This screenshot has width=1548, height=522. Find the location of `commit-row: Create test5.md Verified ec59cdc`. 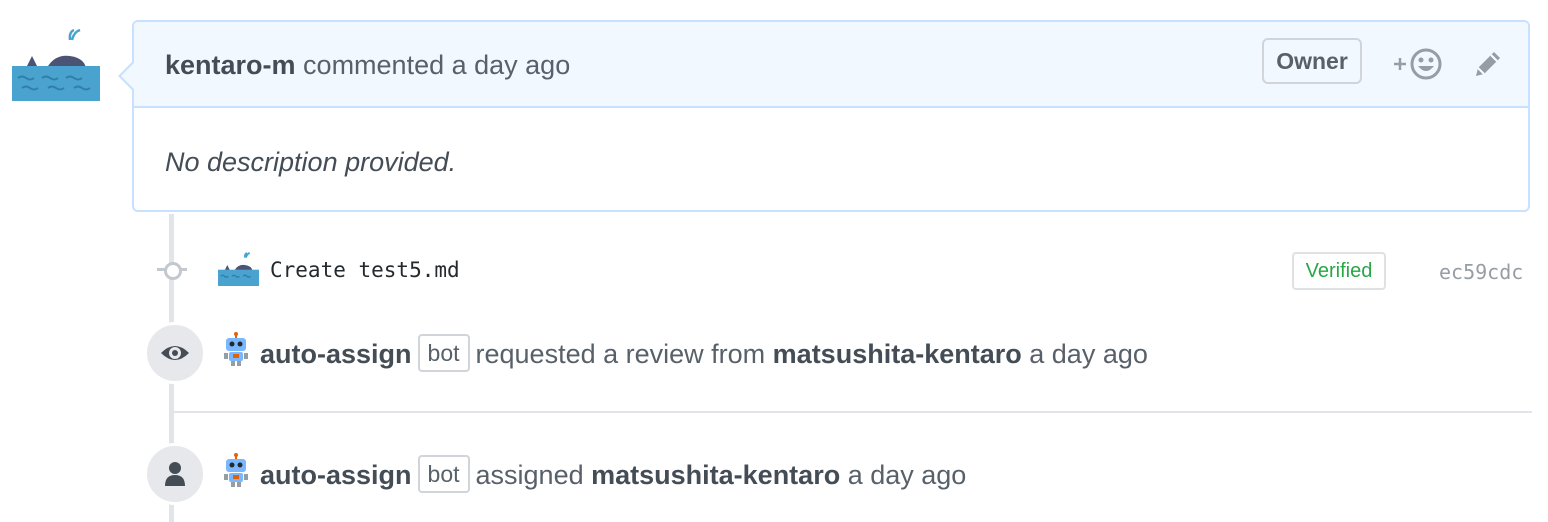

commit-row: Create test5.md Verified ec59cdc is located at coordinates (774, 272).